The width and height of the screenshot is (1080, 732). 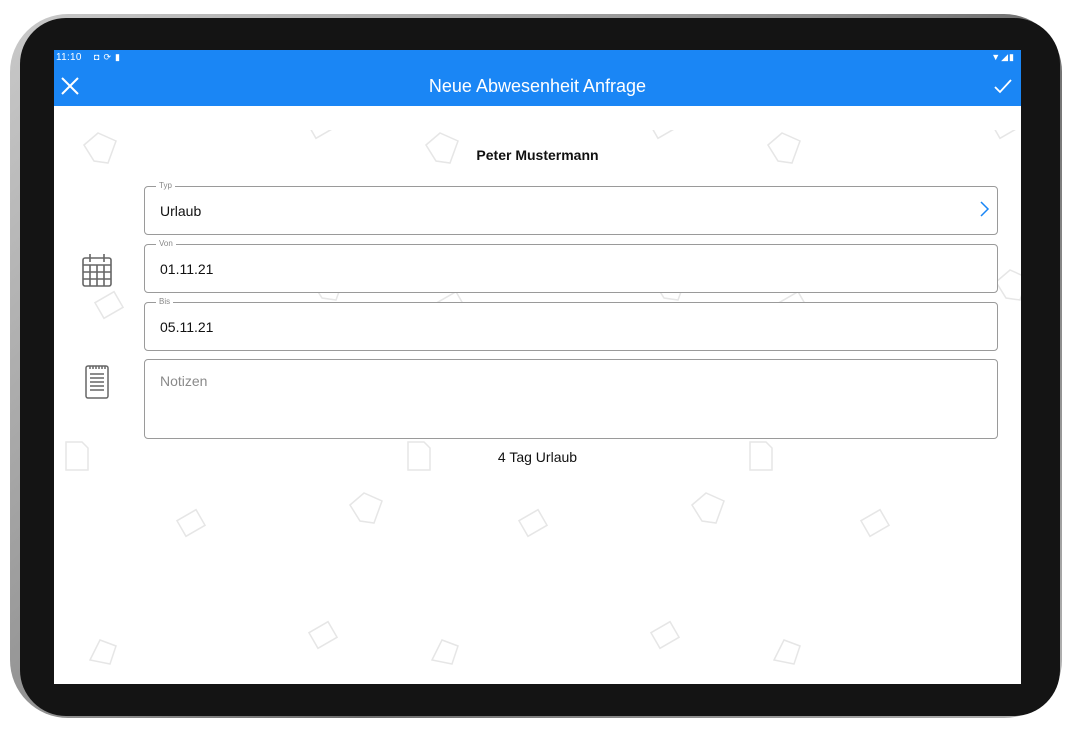 I want to click on chevron-right-icon, so click(x=985, y=209).